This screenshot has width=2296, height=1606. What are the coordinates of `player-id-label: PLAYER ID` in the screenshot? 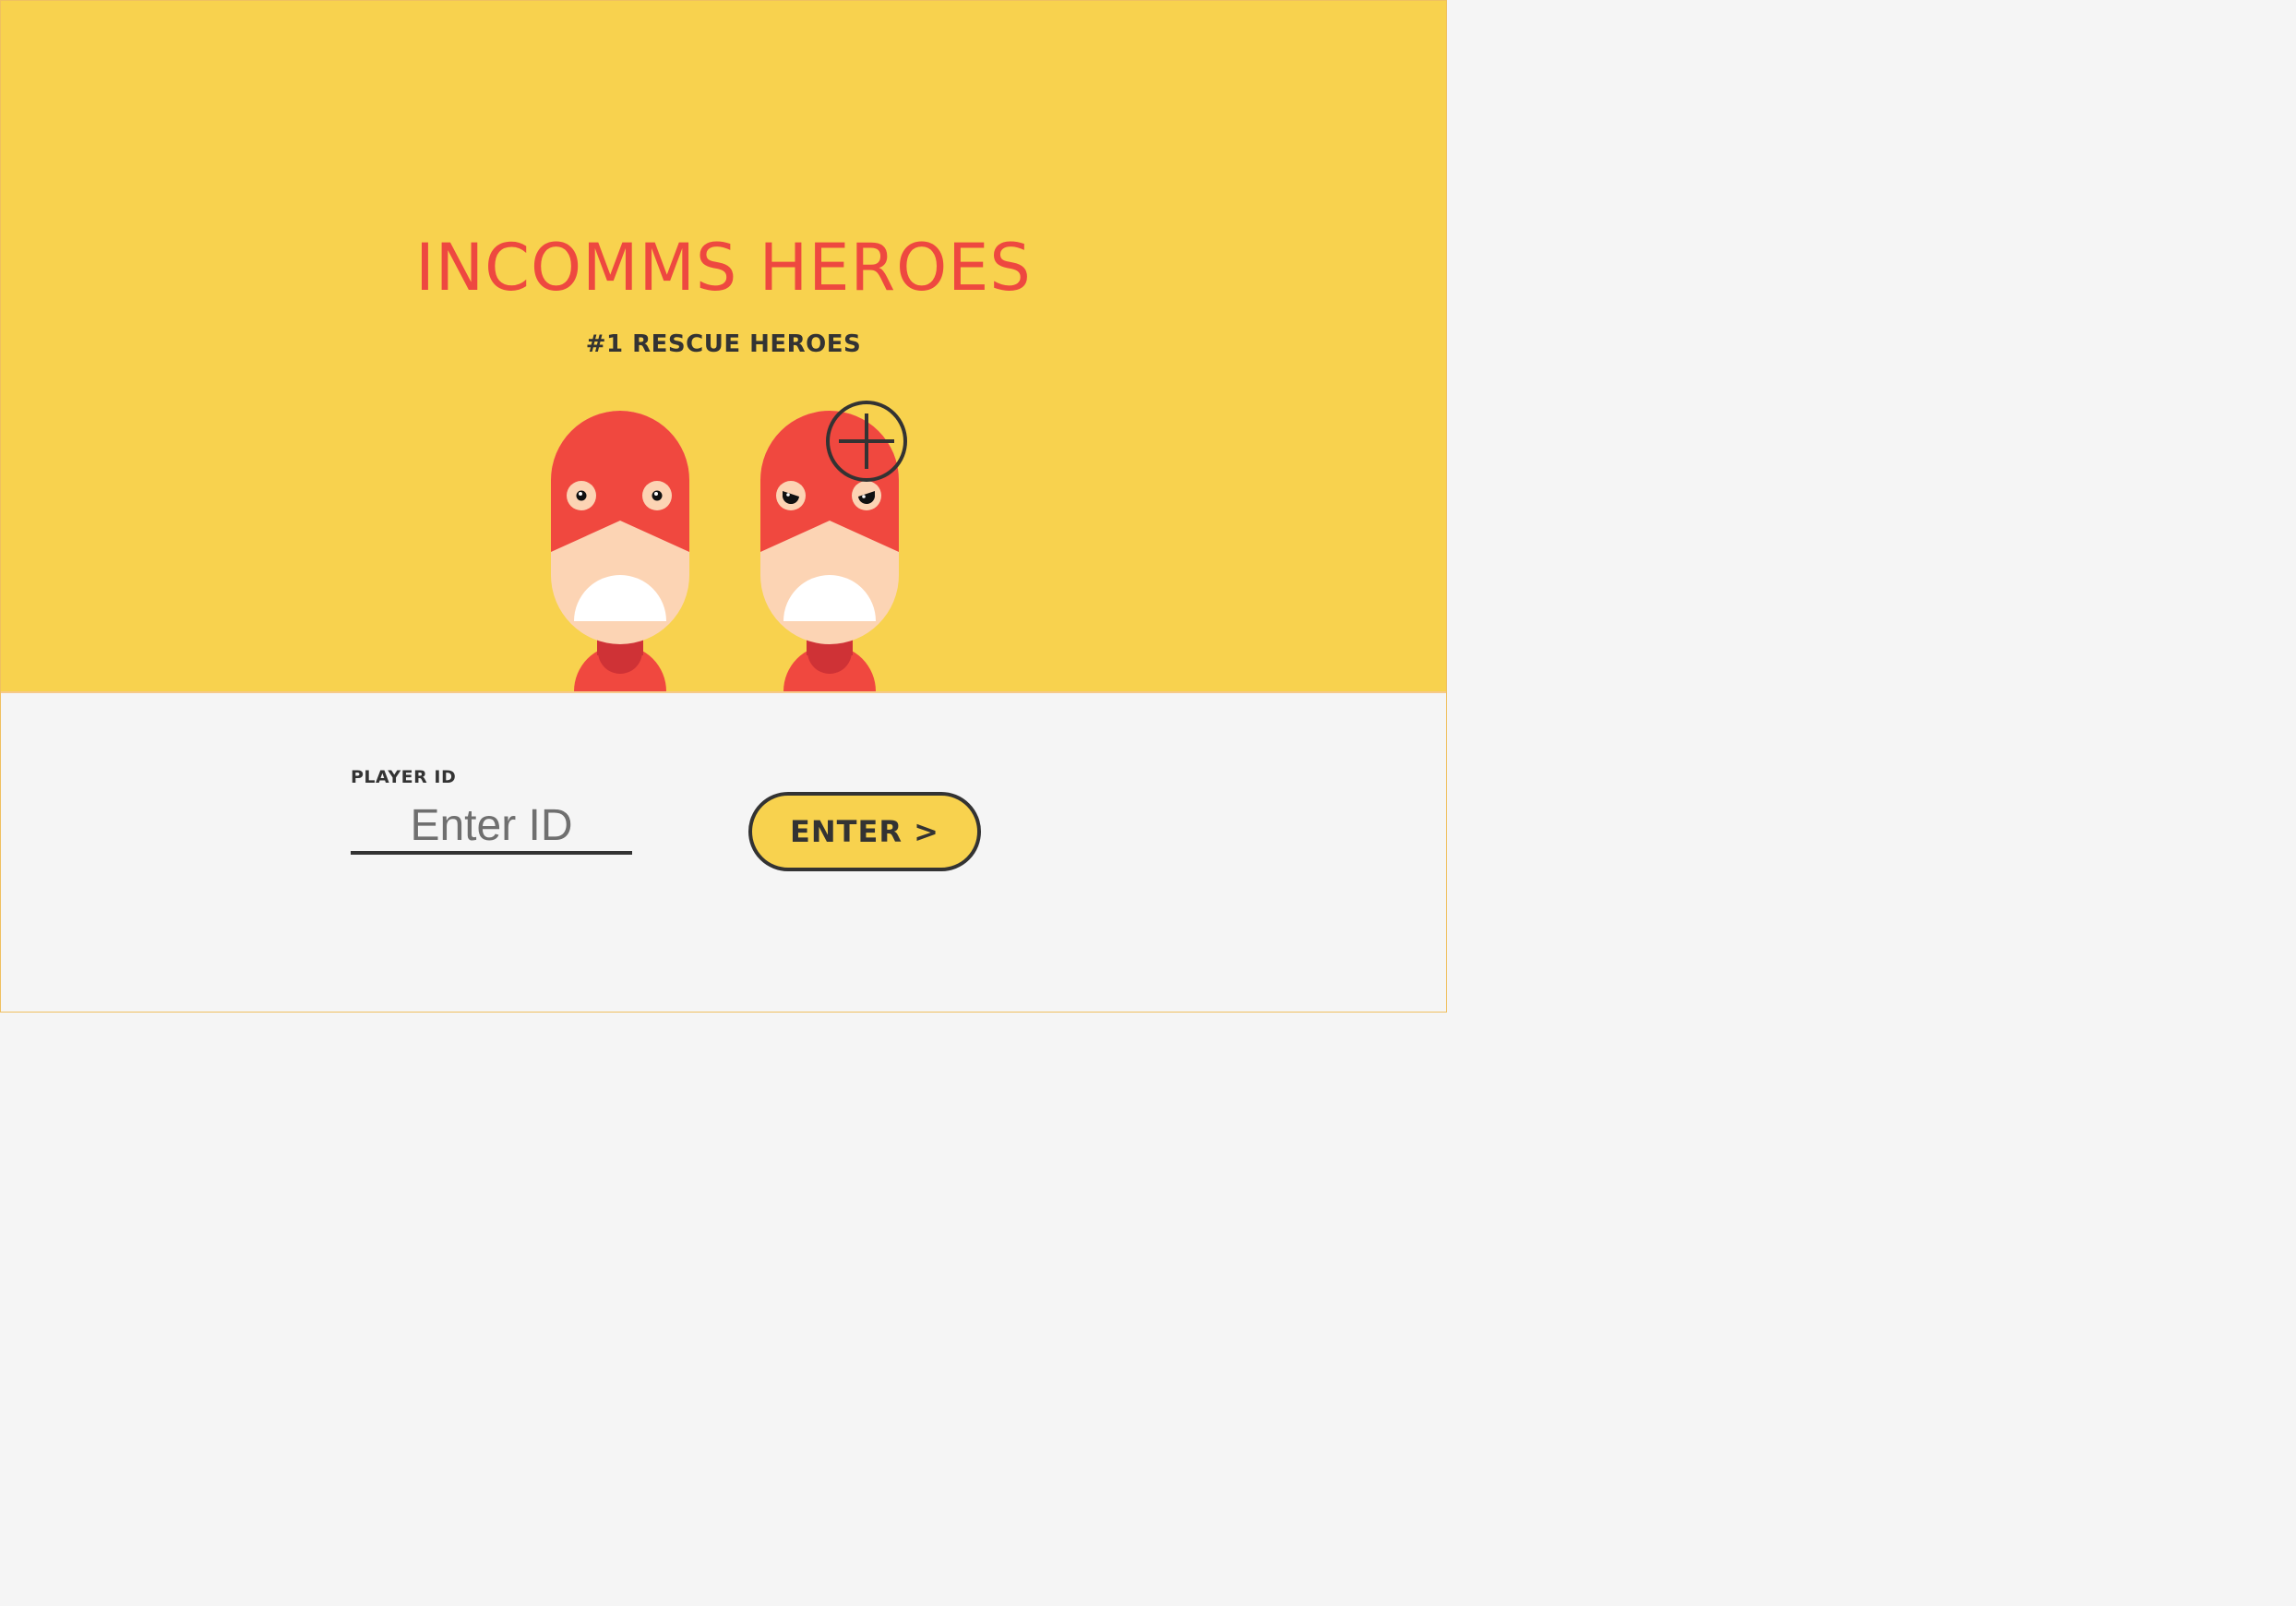 It's located at (404, 777).